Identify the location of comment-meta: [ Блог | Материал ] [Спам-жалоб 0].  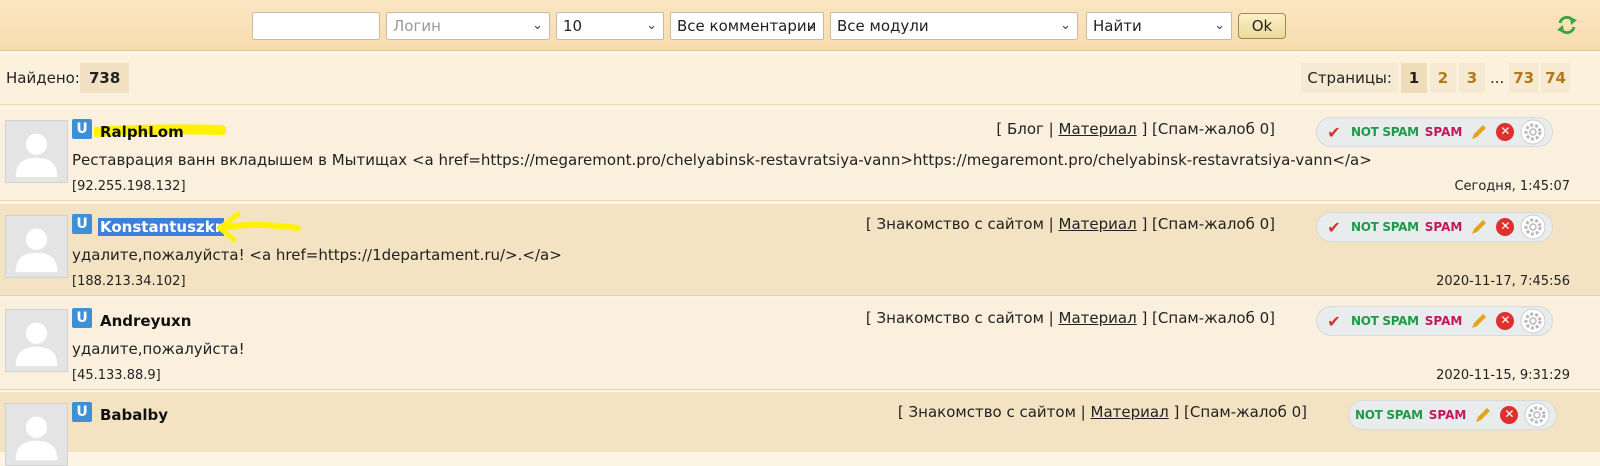
(1135, 129).